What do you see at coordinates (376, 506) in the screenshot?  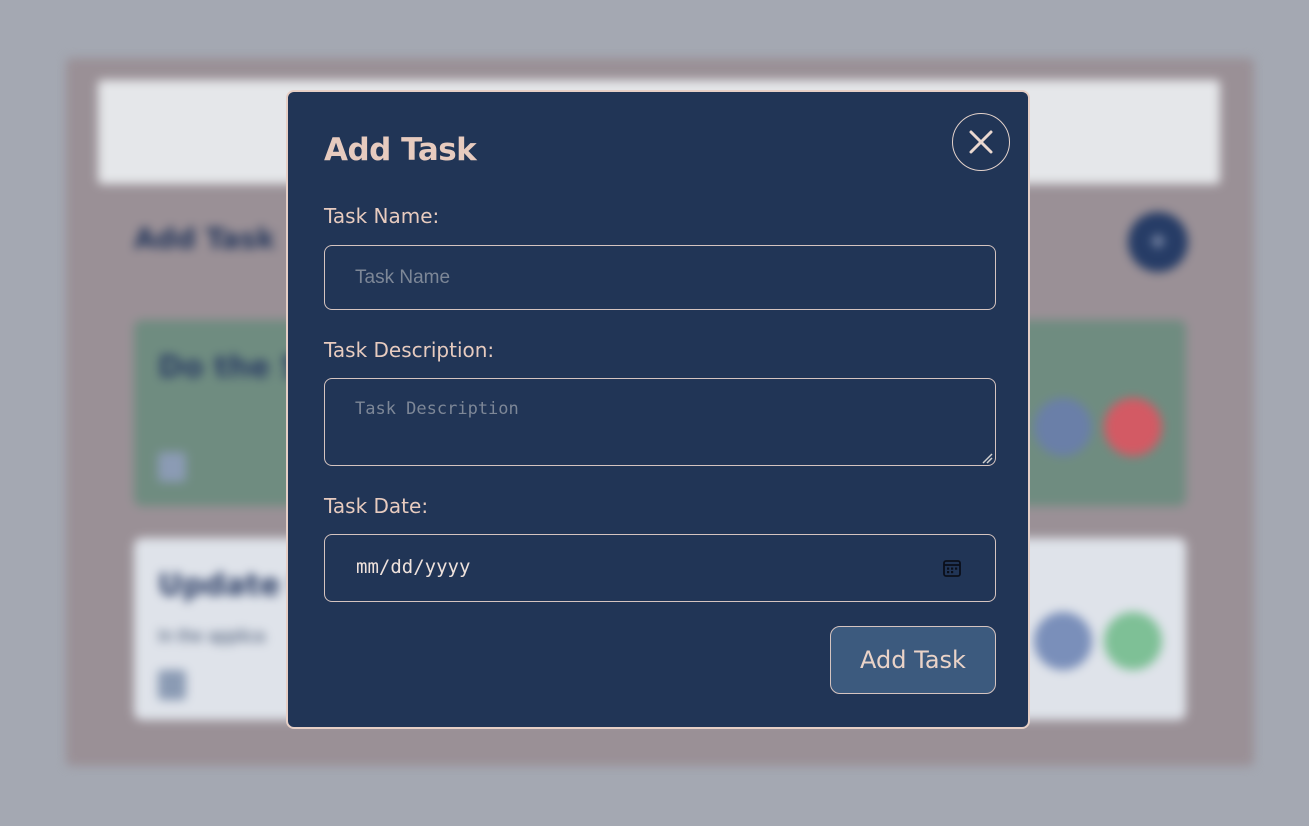 I see `task-date-label: Task Date:` at bounding box center [376, 506].